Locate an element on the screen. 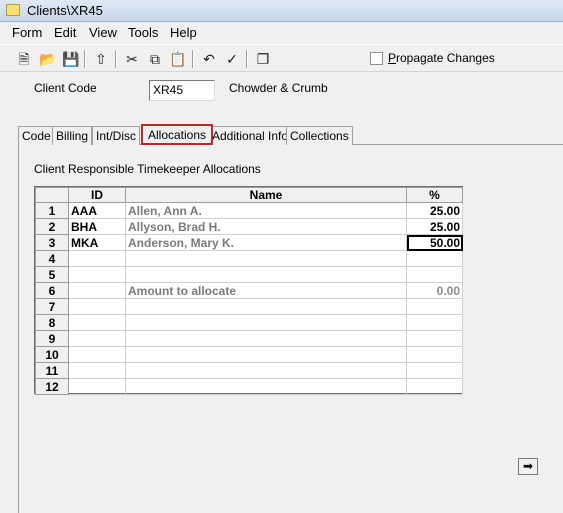 The image size is (563, 513). cell-id: BHA is located at coordinates (97, 226).